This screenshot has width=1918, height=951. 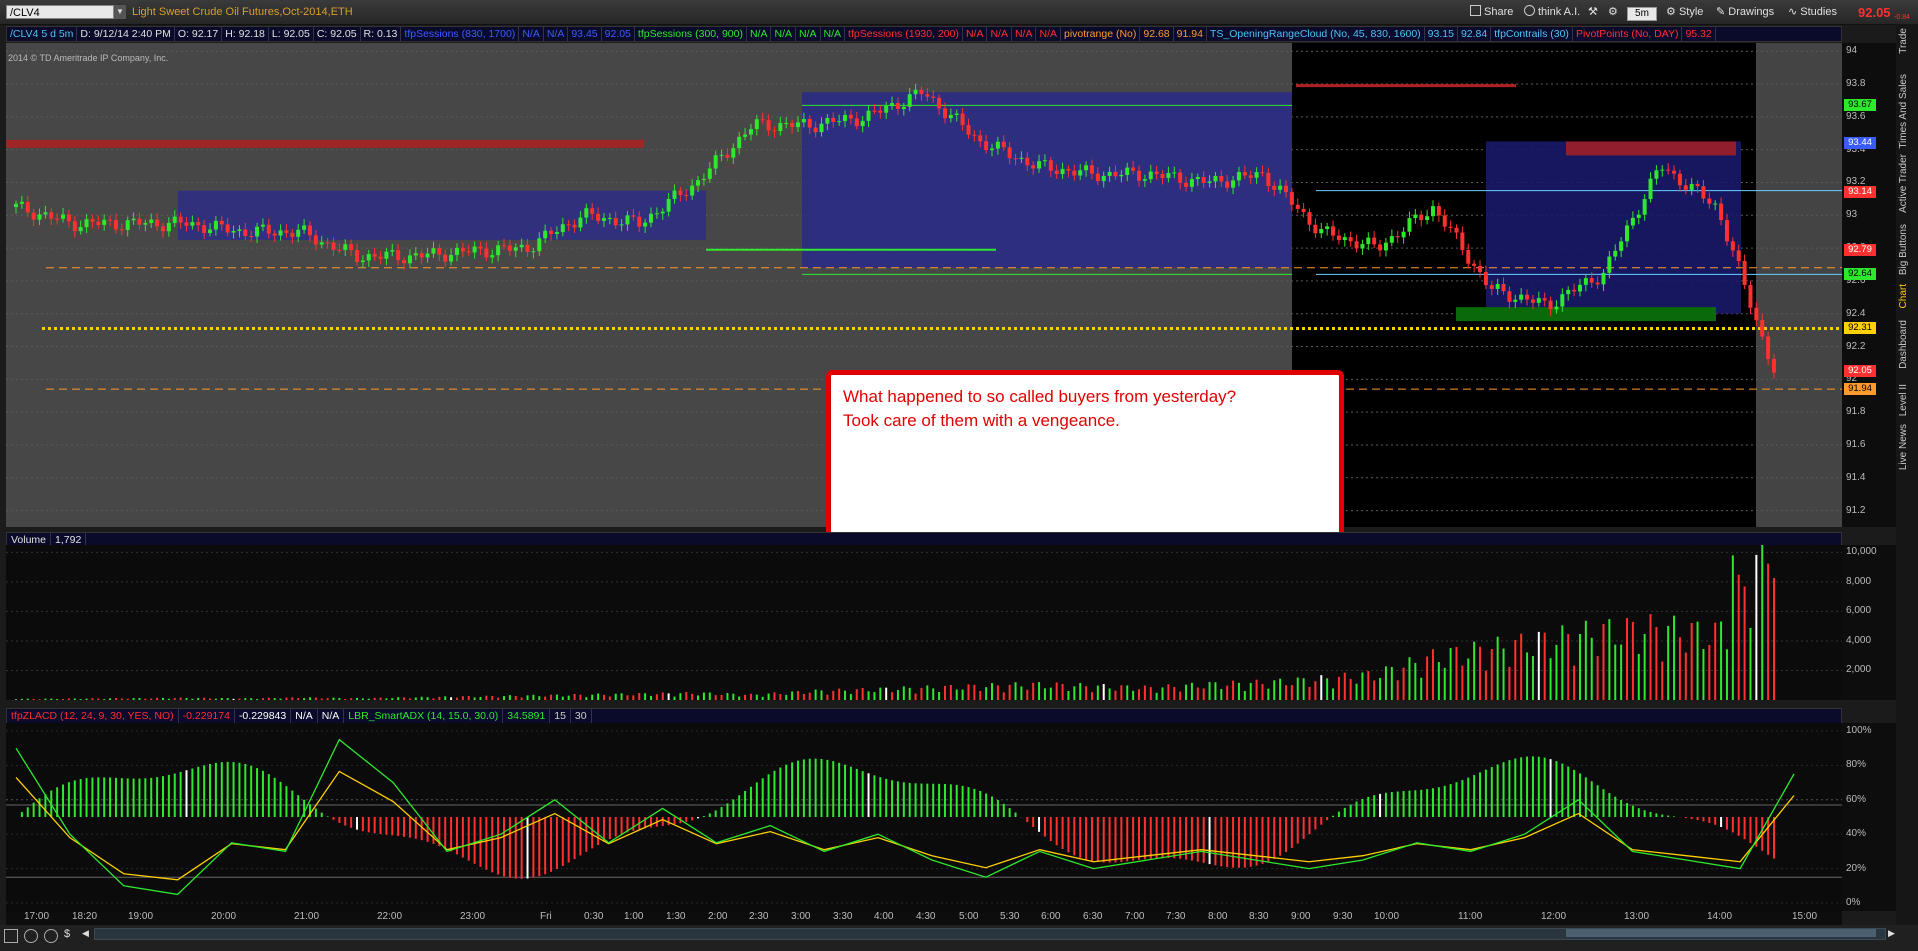 What do you see at coordinates (1552, 12) in the screenshot?
I see `think-ai-button: think A.I.` at bounding box center [1552, 12].